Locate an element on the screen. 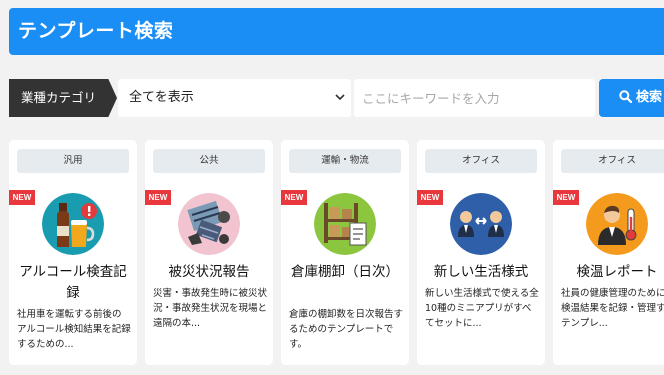 Image resolution: width=664 pixels, height=375 pixels. category-select-value: 全てを表示 is located at coordinates (161, 97).